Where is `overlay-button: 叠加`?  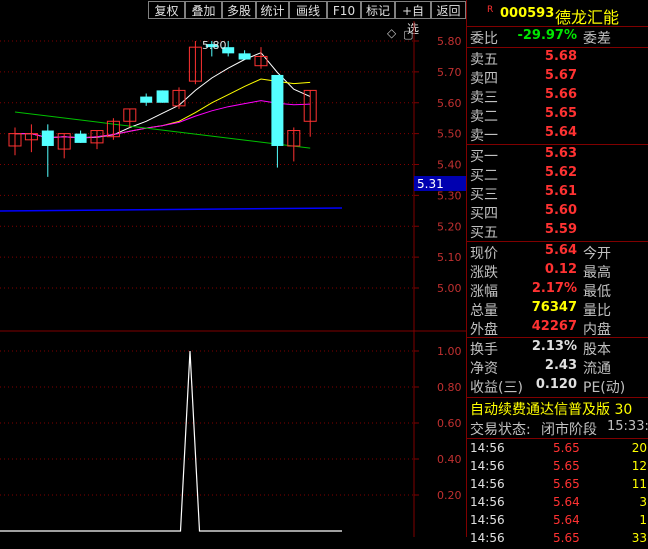 overlay-button: 叠加 is located at coordinates (203, 10).